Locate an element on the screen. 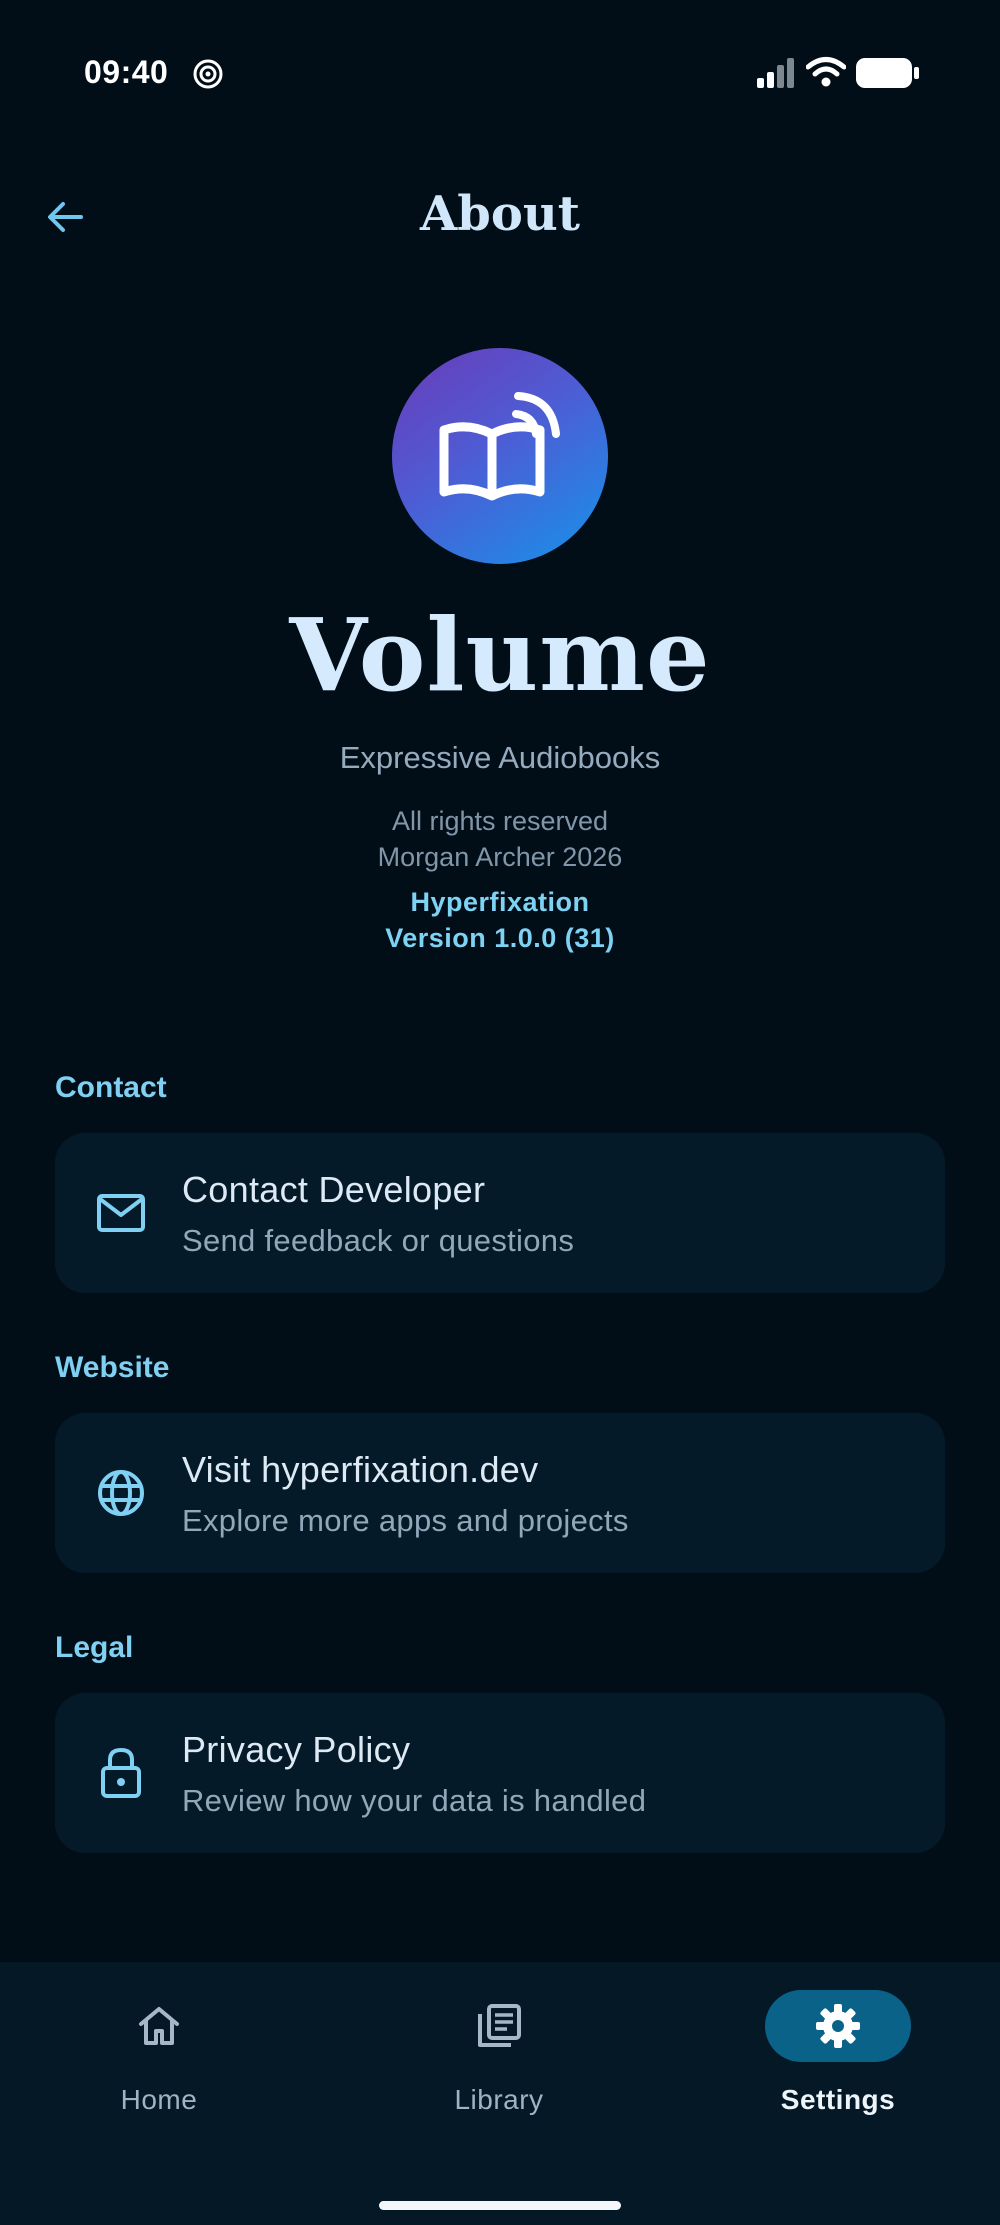 The image size is (1000, 2225). section-label-legal: Legal is located at coordinates (94, 1647).